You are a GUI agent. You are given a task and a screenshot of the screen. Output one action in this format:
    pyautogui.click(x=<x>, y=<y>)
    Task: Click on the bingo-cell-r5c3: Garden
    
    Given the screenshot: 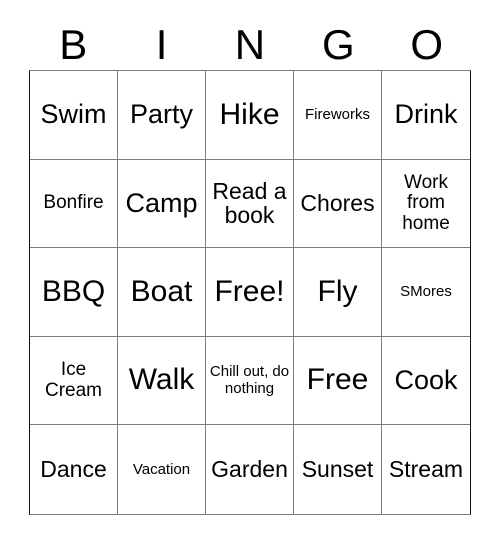 What is the action you would take?
    pyautogui.click(x=250, y=469)
    